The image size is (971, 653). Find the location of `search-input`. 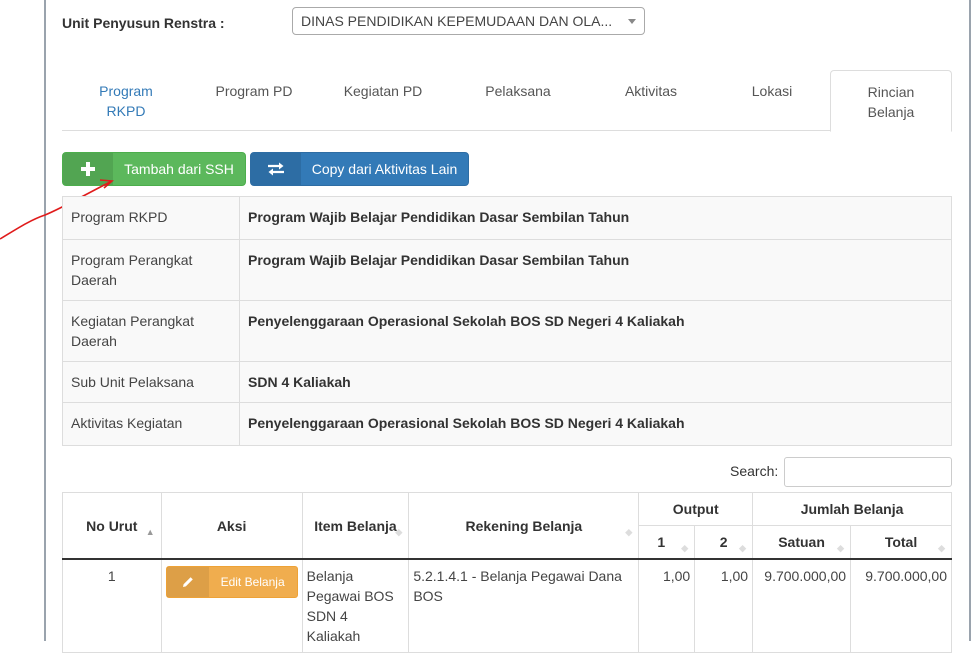

search-input is located at coordinates (868, 472).